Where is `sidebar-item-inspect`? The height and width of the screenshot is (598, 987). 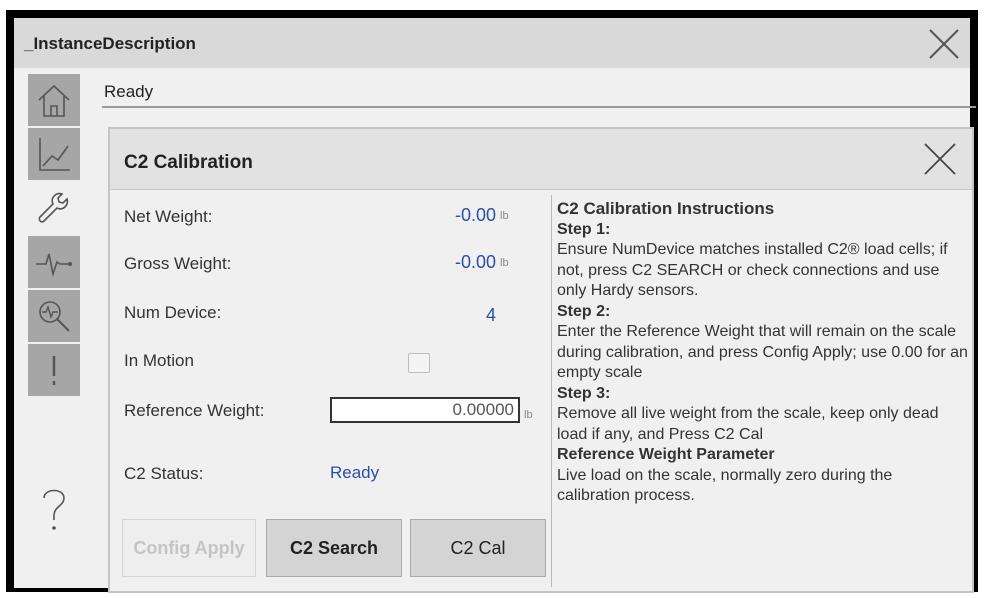
sidebar-item-inspect is located at coordinates (54, 316).